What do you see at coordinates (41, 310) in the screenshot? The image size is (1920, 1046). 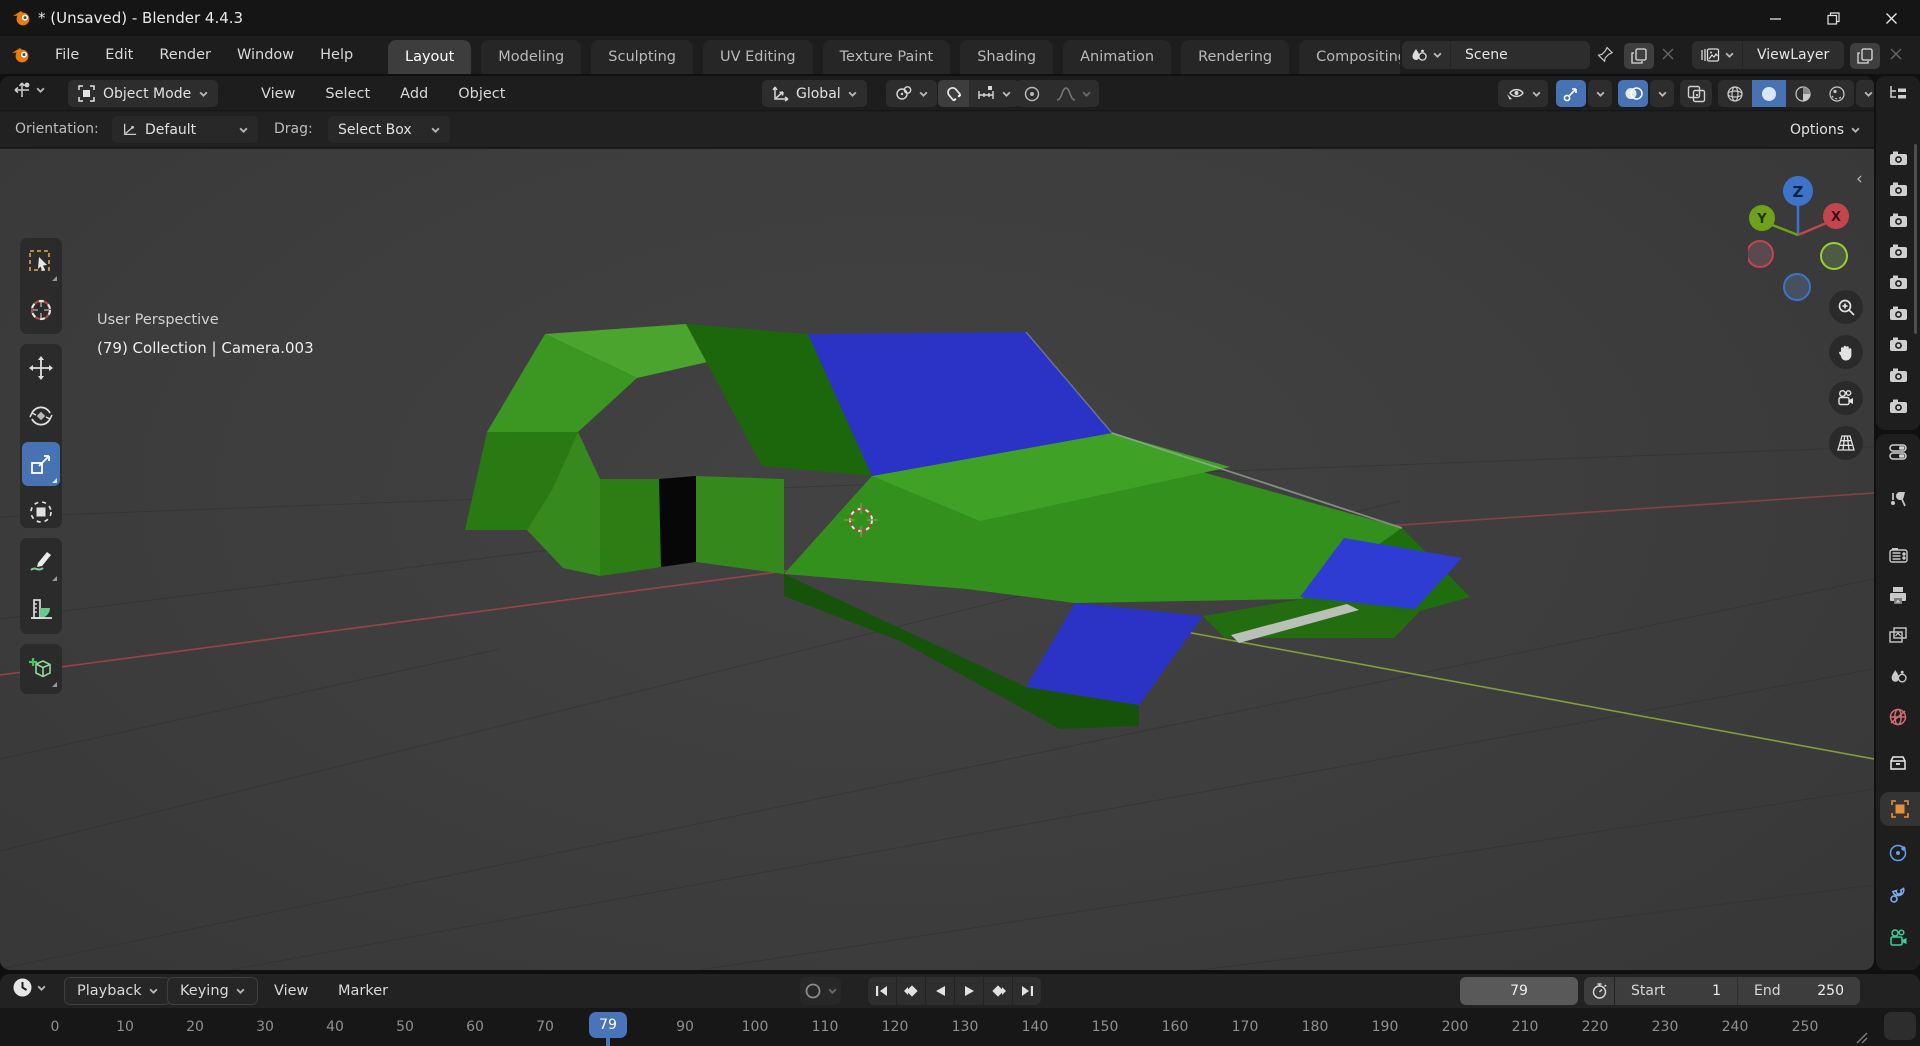 I see `cursor-tool` at bounding box center [41, 310].